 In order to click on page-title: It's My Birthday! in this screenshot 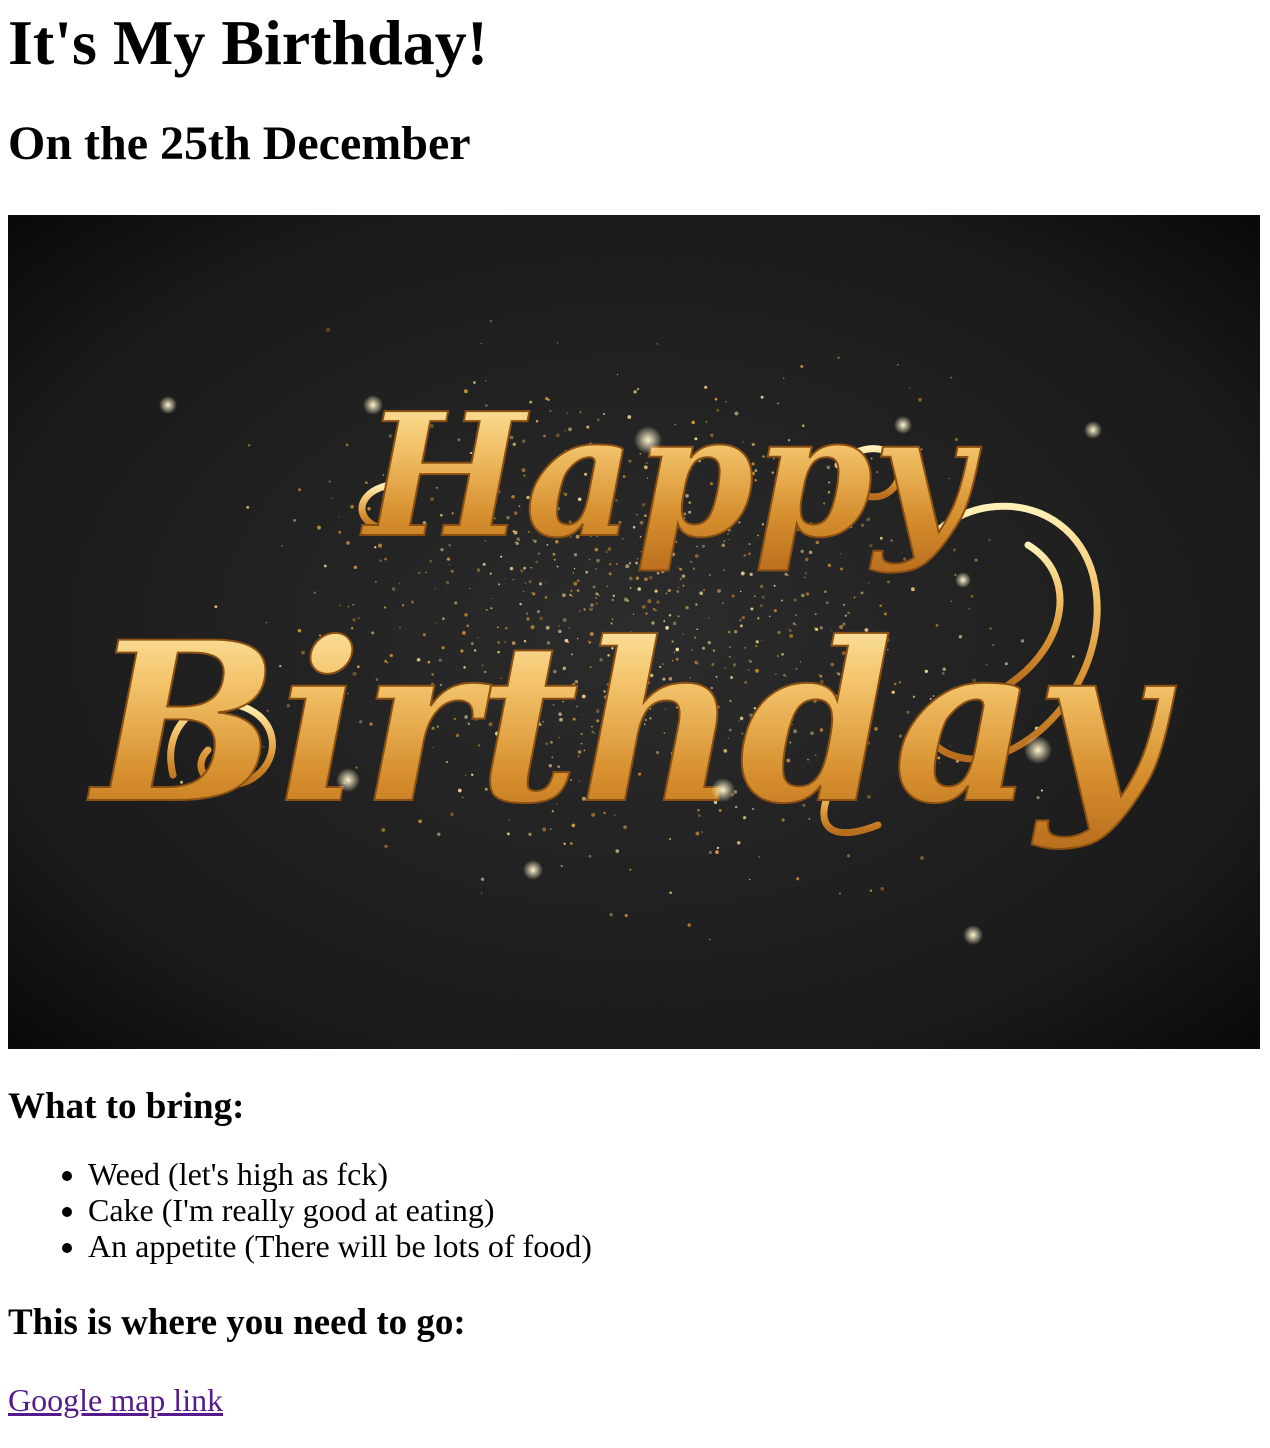, I will do `click(248, 42)`.